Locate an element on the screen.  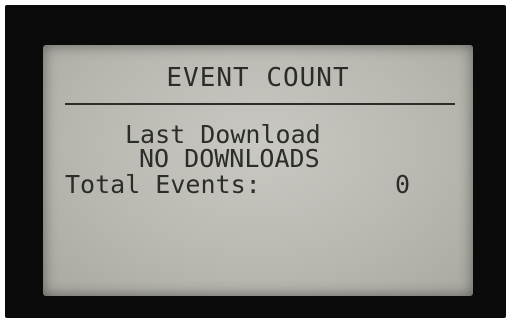
total-events-value: 0 is located at coordinates (403, 184).